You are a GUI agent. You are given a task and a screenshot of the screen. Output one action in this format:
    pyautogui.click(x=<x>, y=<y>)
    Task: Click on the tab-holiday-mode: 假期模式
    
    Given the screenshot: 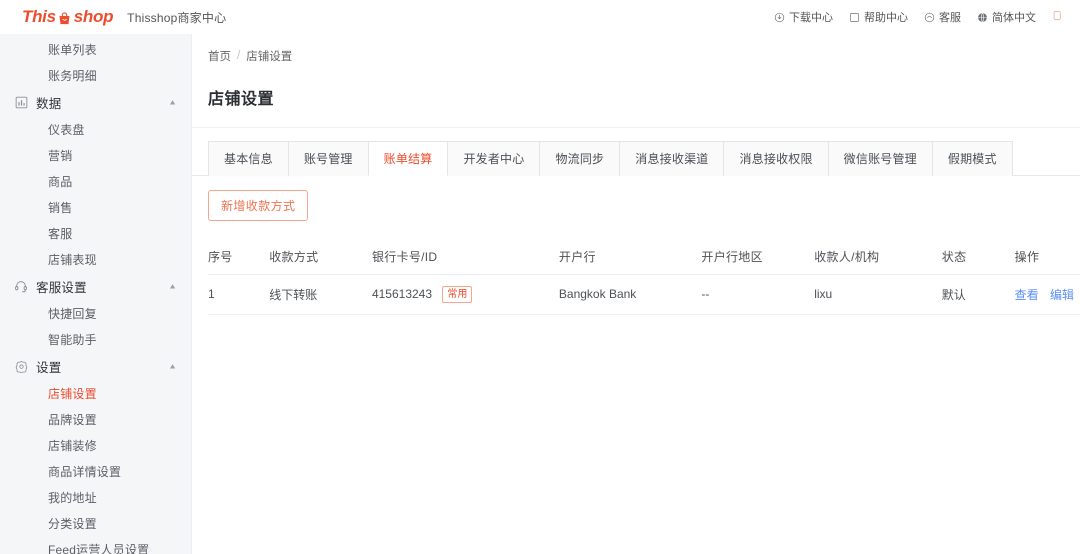 What is the action you would take?
    pyautogui.click(x=972, y=158)
    